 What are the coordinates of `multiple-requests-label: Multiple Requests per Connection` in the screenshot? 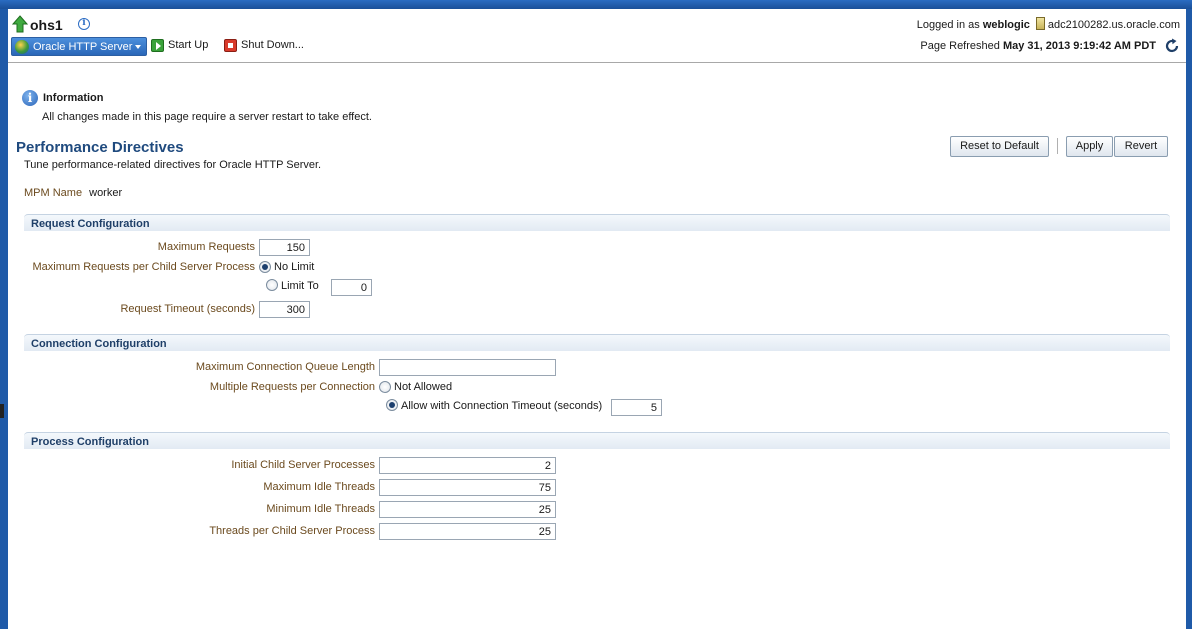 It's located at (292, 387).